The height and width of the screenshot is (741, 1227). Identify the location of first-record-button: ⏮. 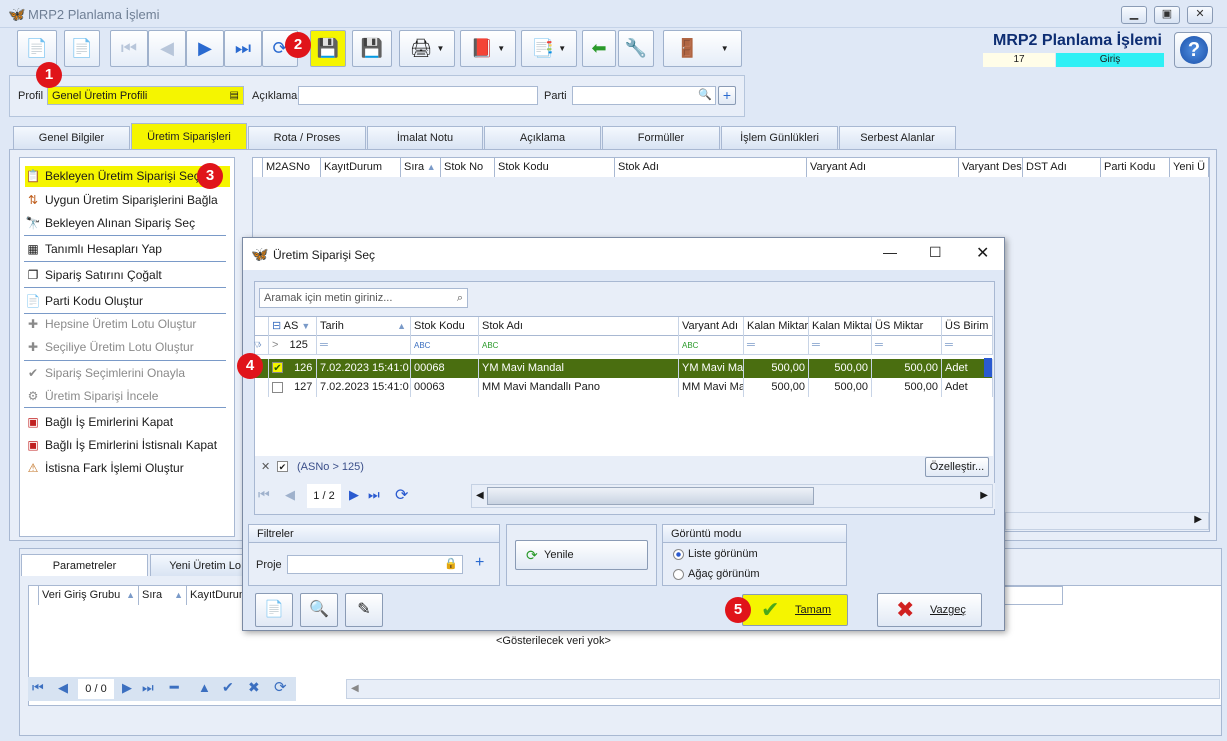
(129, 48).